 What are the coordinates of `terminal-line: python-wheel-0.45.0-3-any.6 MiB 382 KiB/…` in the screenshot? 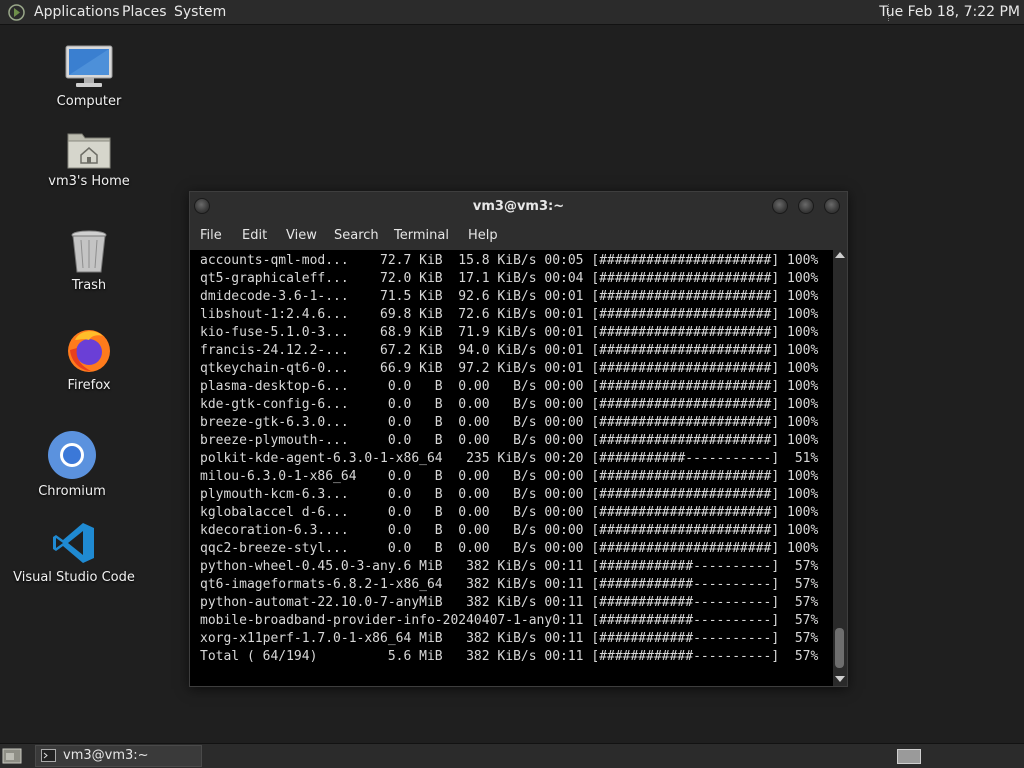 It's located at (509, 566).